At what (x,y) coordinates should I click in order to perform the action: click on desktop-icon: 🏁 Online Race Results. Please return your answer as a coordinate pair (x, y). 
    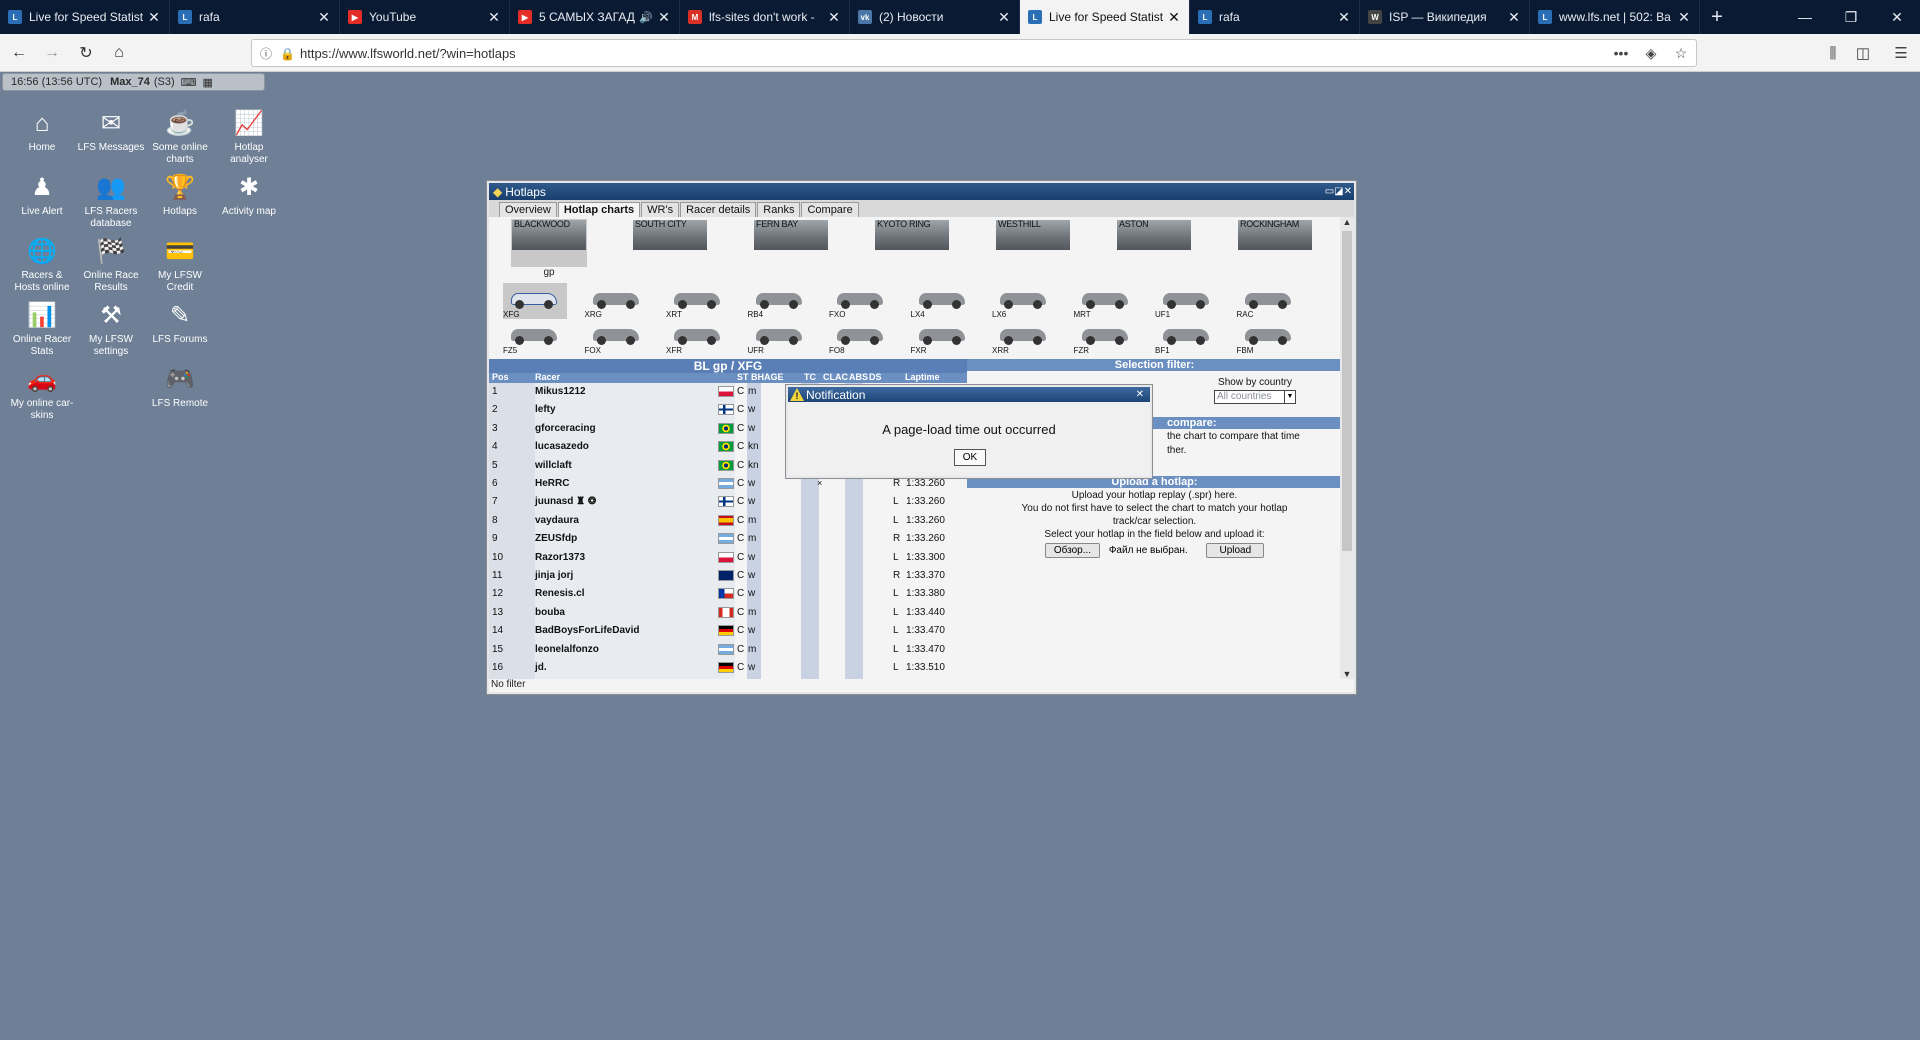
    Looking at the image, I should click on (111, 265).